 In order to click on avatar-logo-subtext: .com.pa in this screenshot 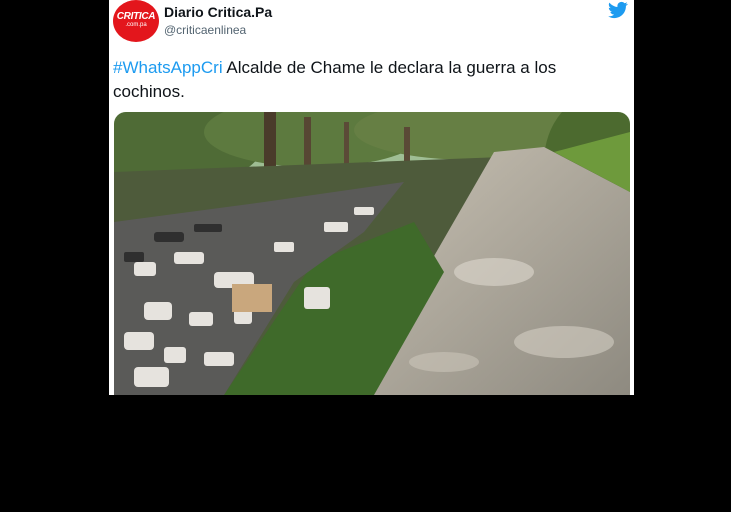, I will do `click(136, 25)`.